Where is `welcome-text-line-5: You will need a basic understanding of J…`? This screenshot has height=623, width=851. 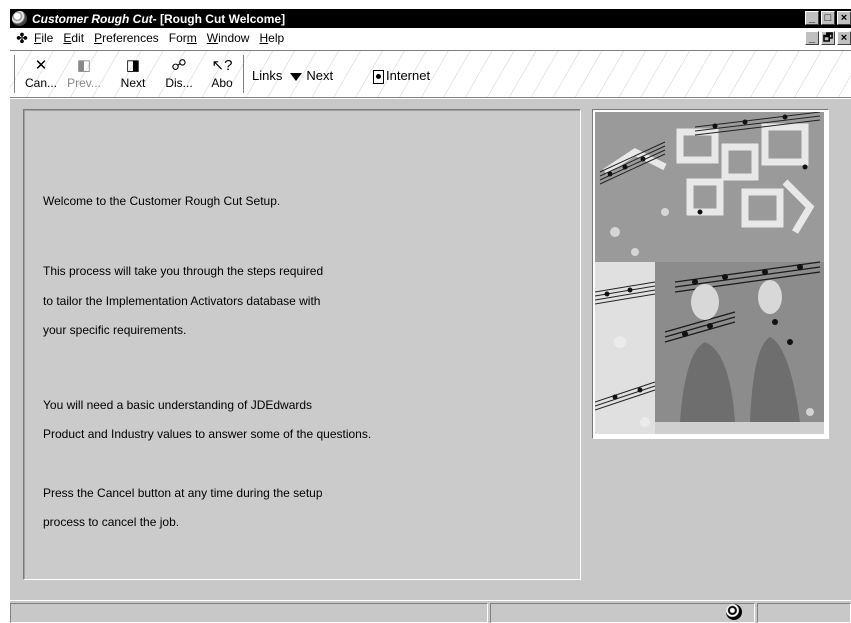 welcome-text-line-5: You will need a basic understanding of J… is located at coordinates (178, 405).